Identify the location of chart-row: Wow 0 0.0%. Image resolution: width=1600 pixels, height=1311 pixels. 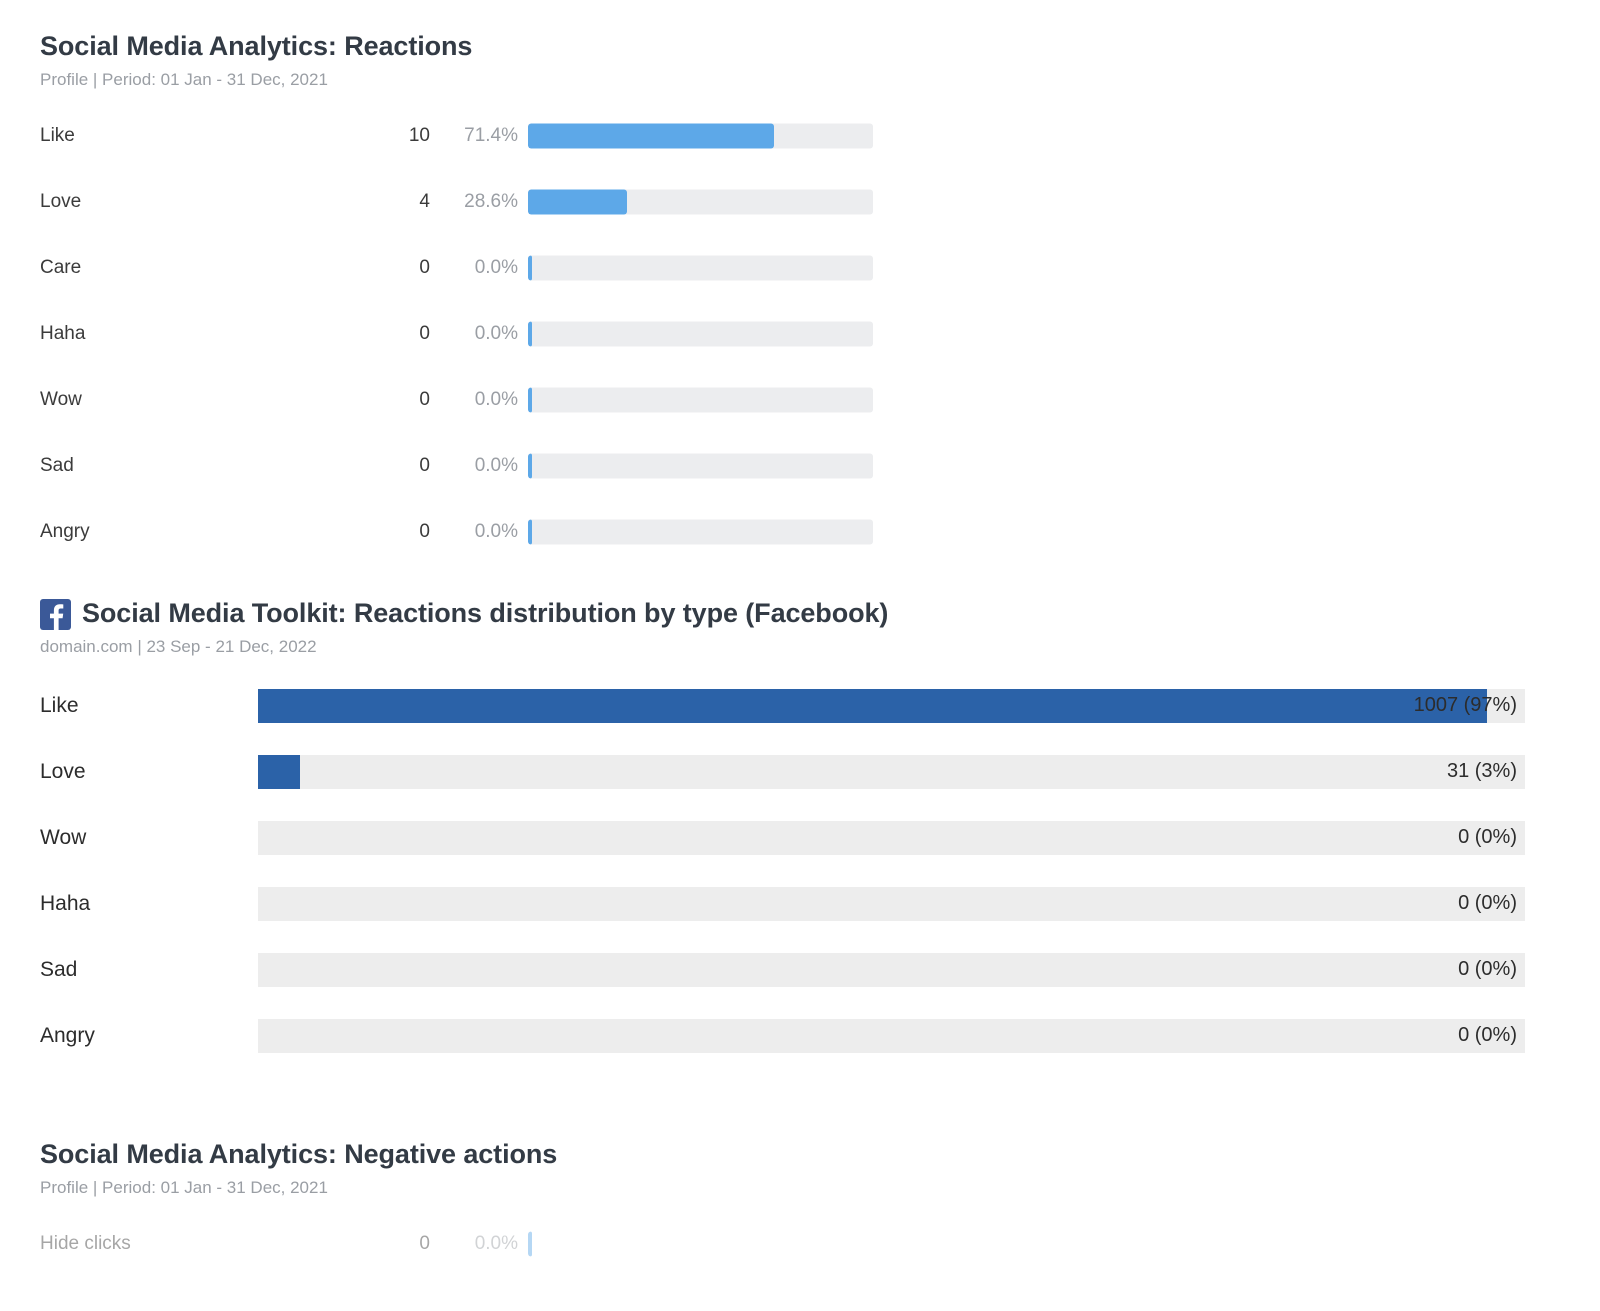
(800, 400).